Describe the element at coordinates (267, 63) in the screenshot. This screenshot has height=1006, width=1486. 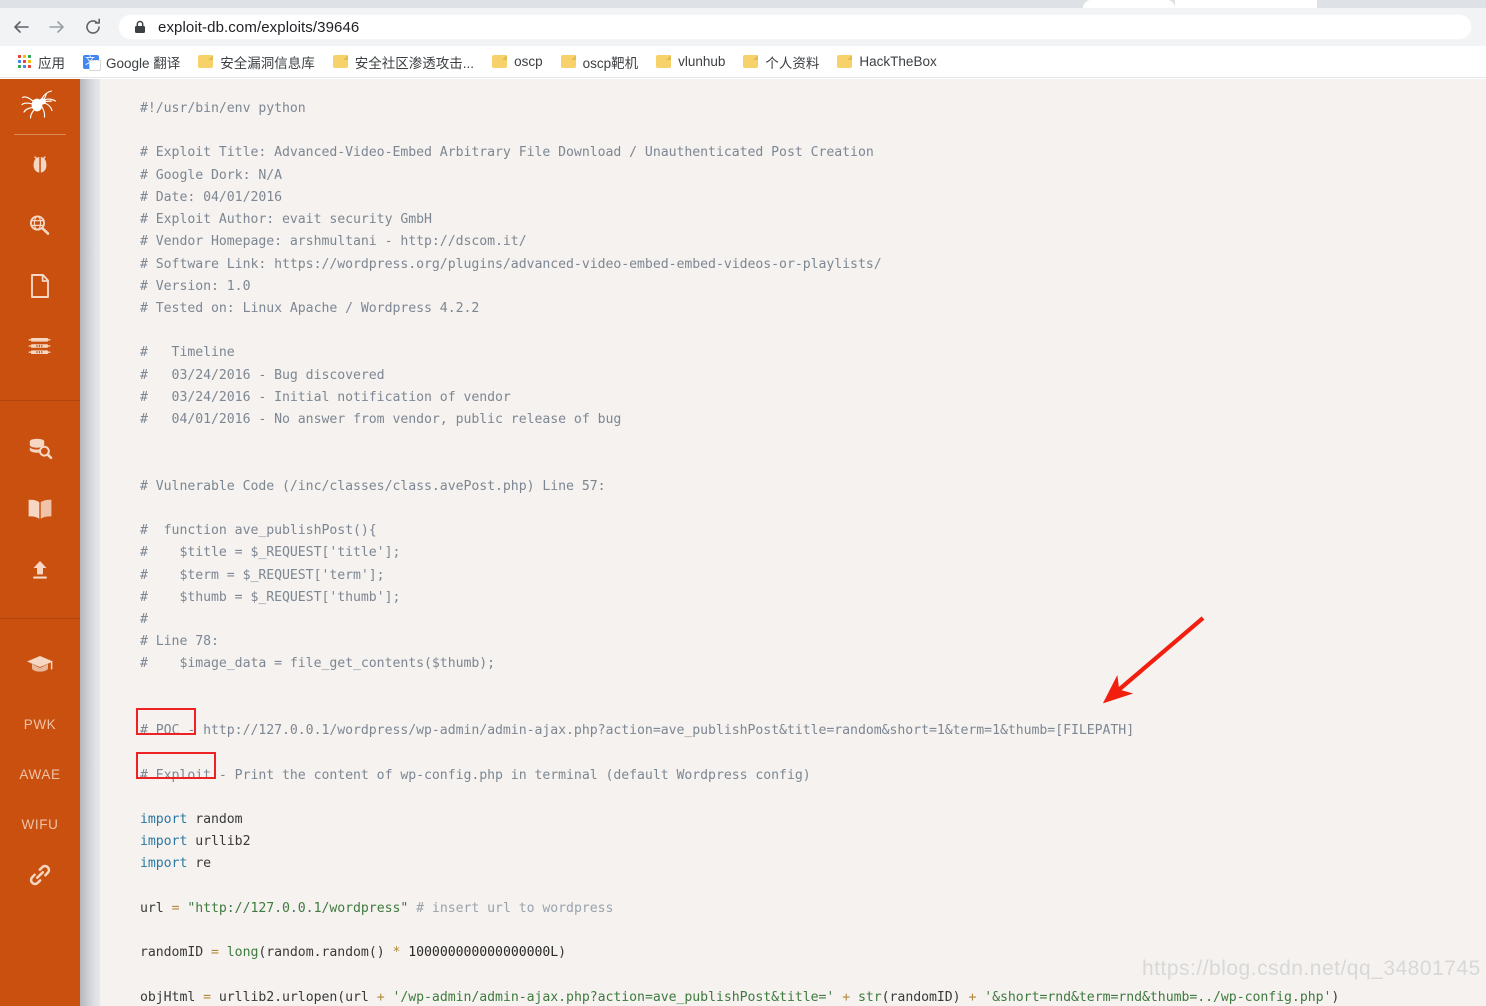
I see `bookmark-label: 安全漏洞信息库` at that location.